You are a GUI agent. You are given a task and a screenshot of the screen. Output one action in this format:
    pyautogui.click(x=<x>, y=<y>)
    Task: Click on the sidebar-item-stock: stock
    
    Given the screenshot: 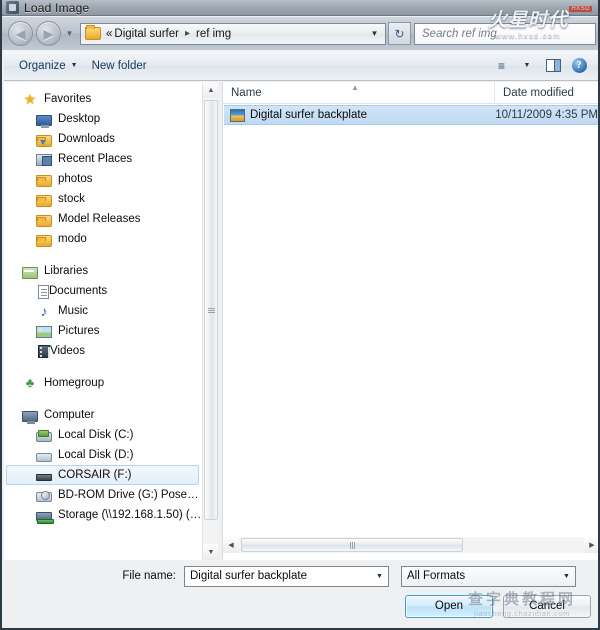 What is the action you would take?
    pyautogui.click(x=103, y=199)
    